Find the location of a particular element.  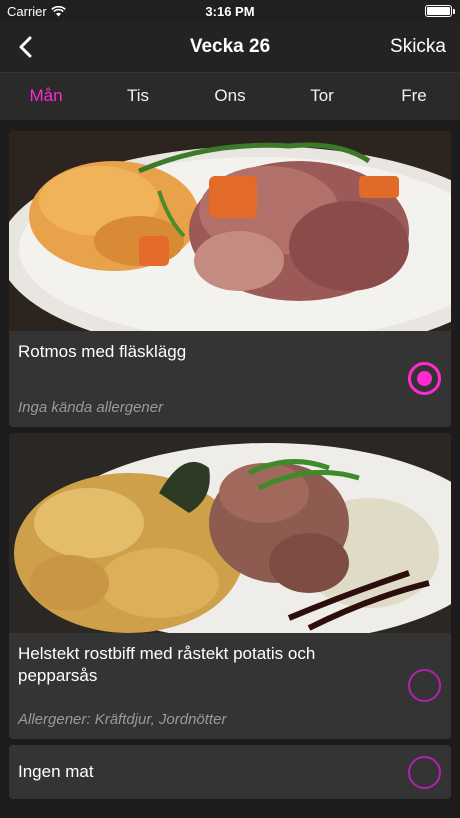

day-tabs: Mån Tis Ons Tor Fre is located at coordinates (230, 96).